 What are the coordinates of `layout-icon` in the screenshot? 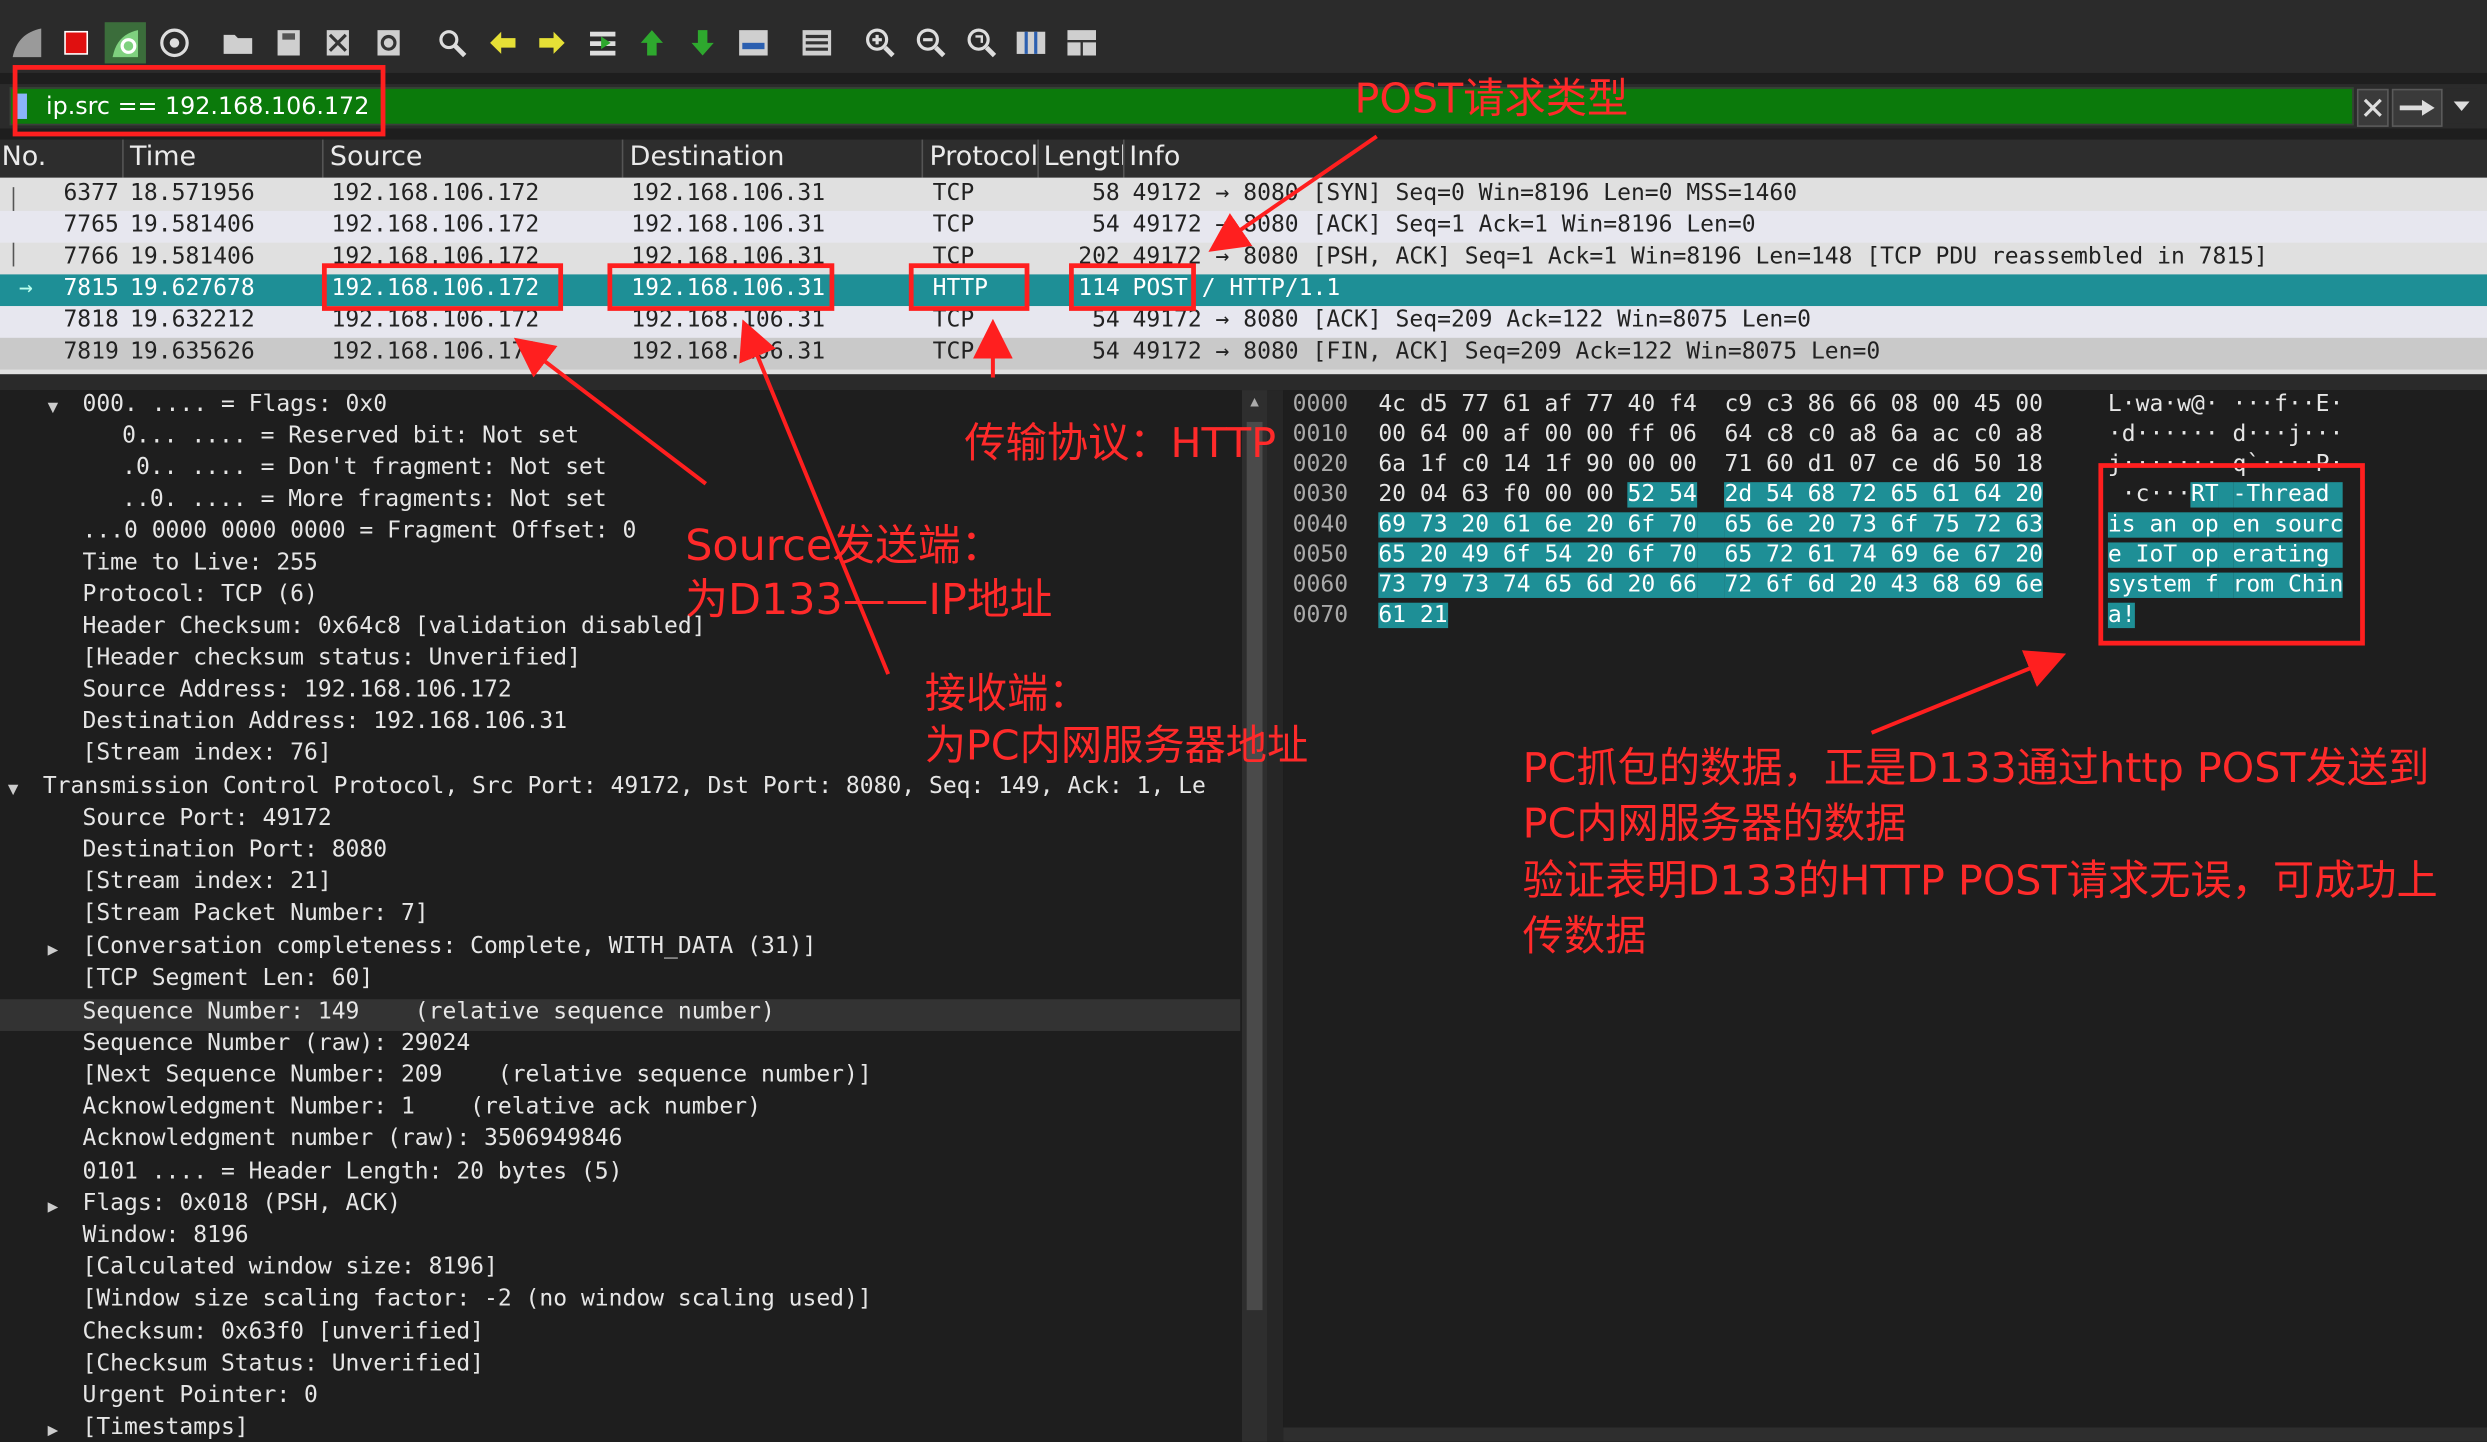 It's located at (1081, 42).